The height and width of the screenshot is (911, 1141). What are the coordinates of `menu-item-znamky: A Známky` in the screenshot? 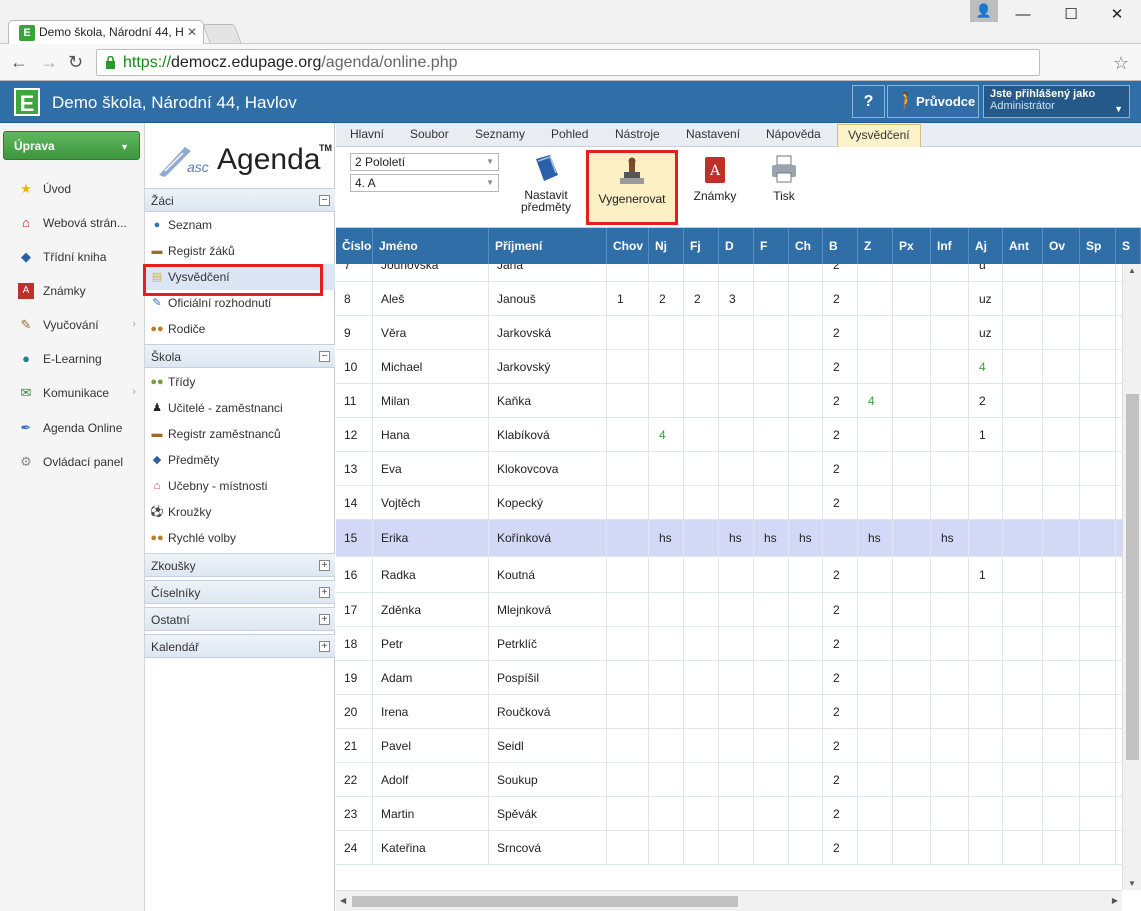 It's located at (72, 291).